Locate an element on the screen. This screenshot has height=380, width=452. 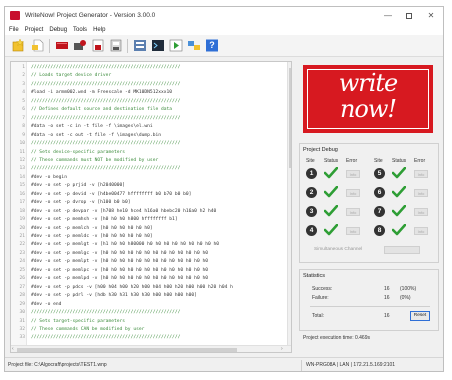
line-number: 14 is located at coordinates (22, 177).